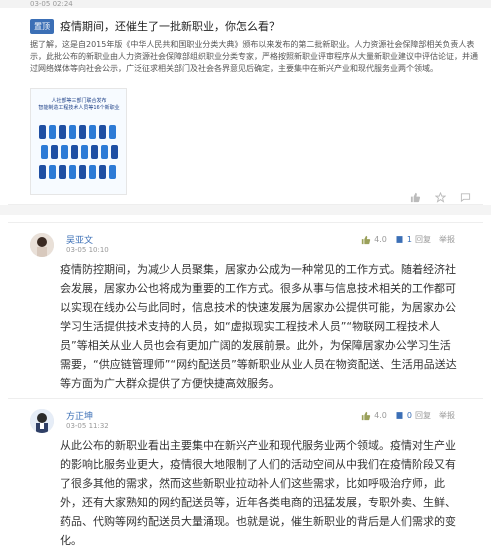 The width and height of the screenshot is (491, 550). Describe the element at coordinates (79, 239) in the screenshot. I see `commenter-name: 吴亚文` at that location.